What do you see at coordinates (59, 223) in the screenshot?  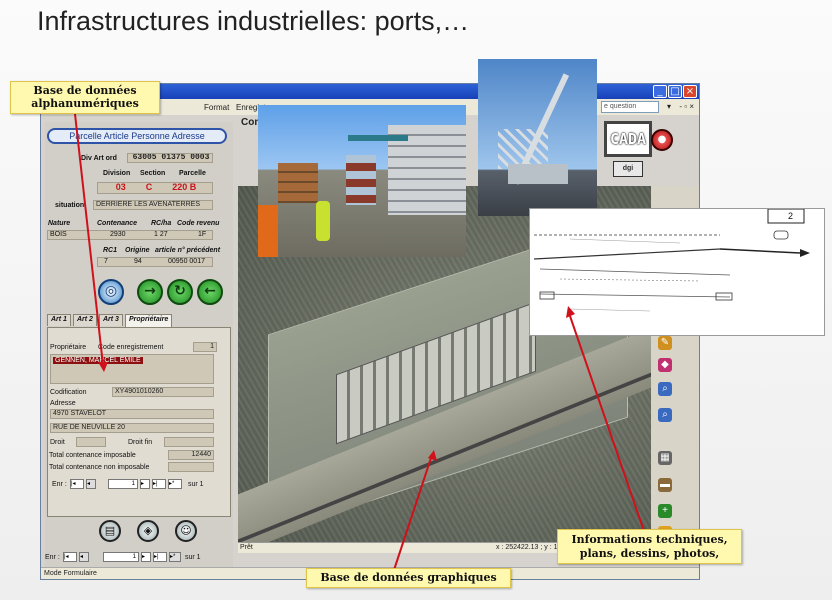 I see `nature-label: Nature` at bounding box center [59, 223].